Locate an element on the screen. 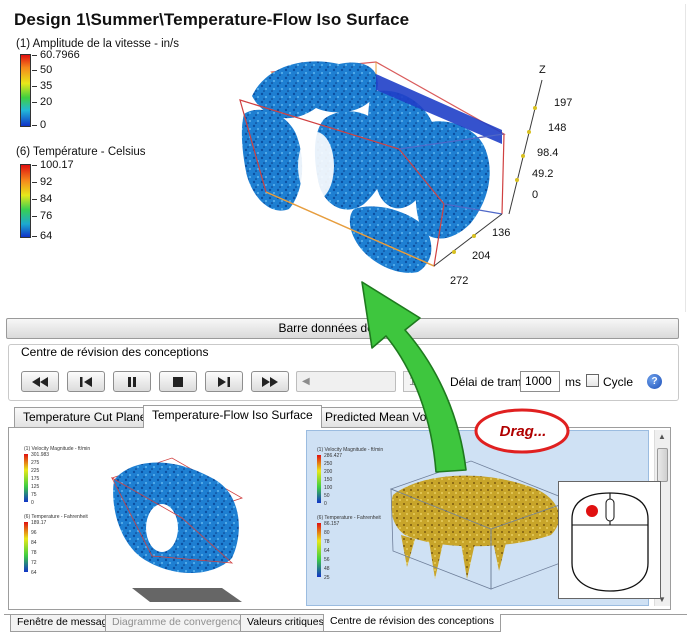 The image size is (695, 644). z-axis-tick: 148 is located at coordinates (557, 128).